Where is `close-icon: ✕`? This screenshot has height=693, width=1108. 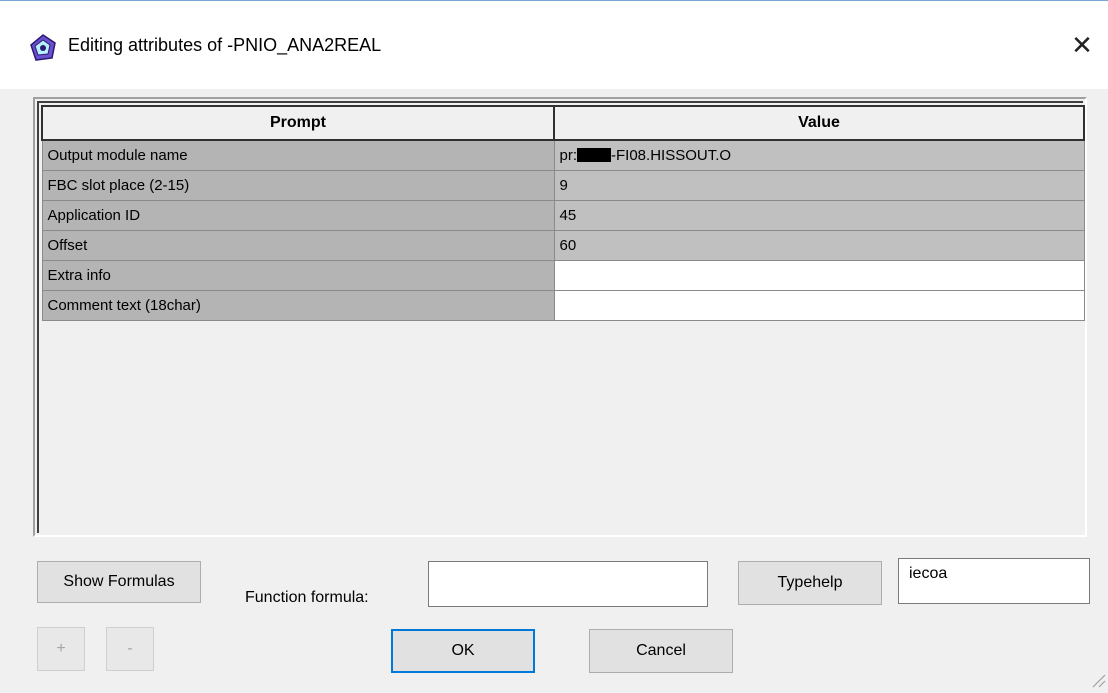
close-icon: ✕ is located at coordinates (1082, 44).